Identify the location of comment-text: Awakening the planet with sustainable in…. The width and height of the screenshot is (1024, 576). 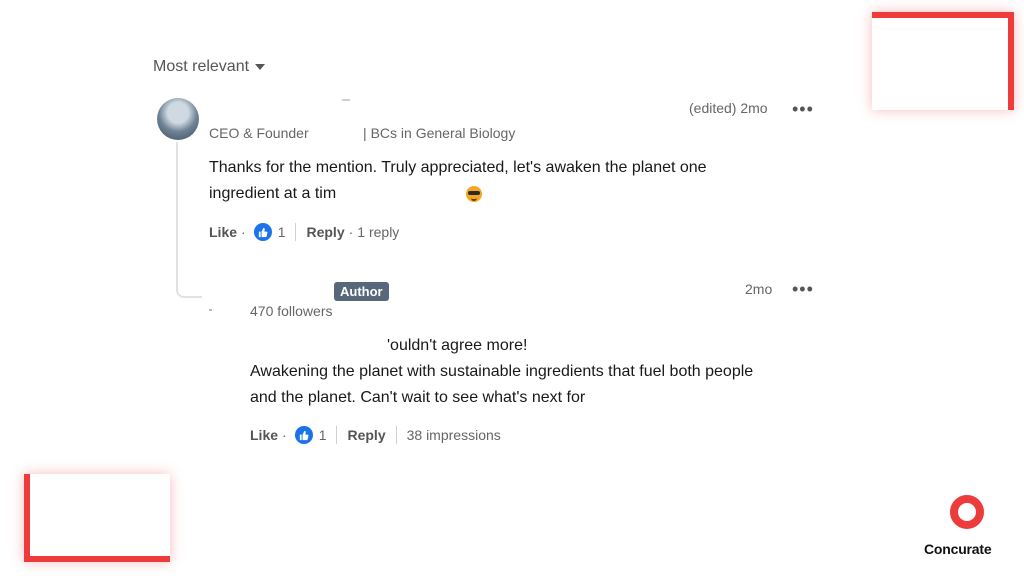
(501, 385).